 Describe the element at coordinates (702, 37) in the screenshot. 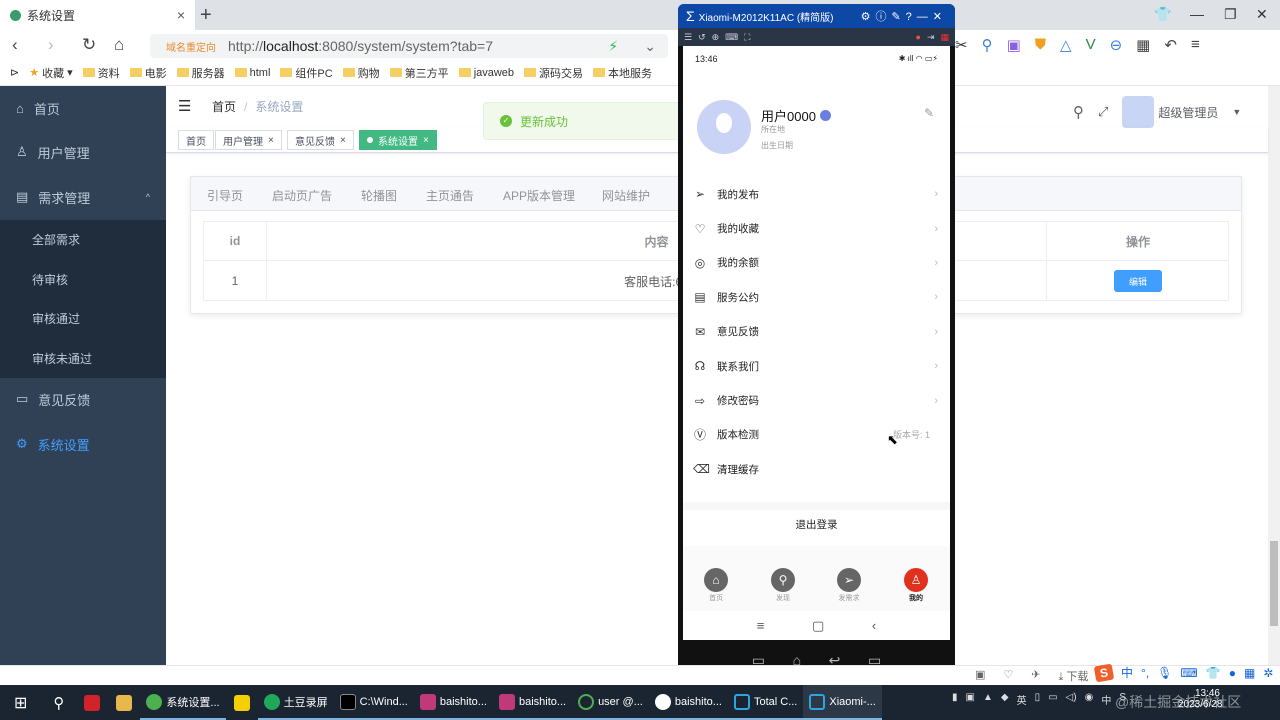

I see `rotate-icon: ↺` at that location.